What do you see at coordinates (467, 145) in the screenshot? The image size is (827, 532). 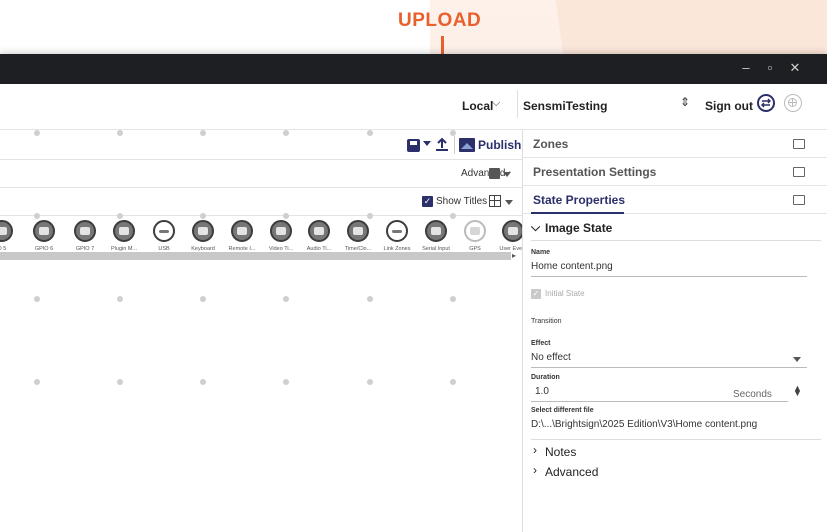 I see `publish-icon` at bounding box center [467, 145].